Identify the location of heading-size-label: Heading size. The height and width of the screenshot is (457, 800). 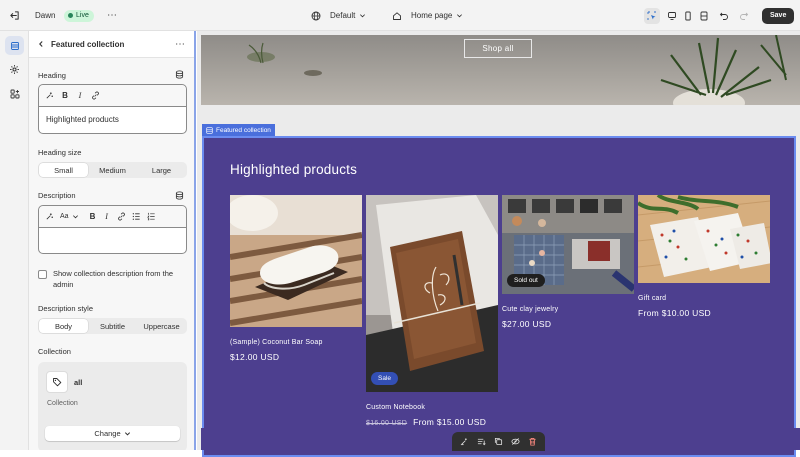
(60, 152).